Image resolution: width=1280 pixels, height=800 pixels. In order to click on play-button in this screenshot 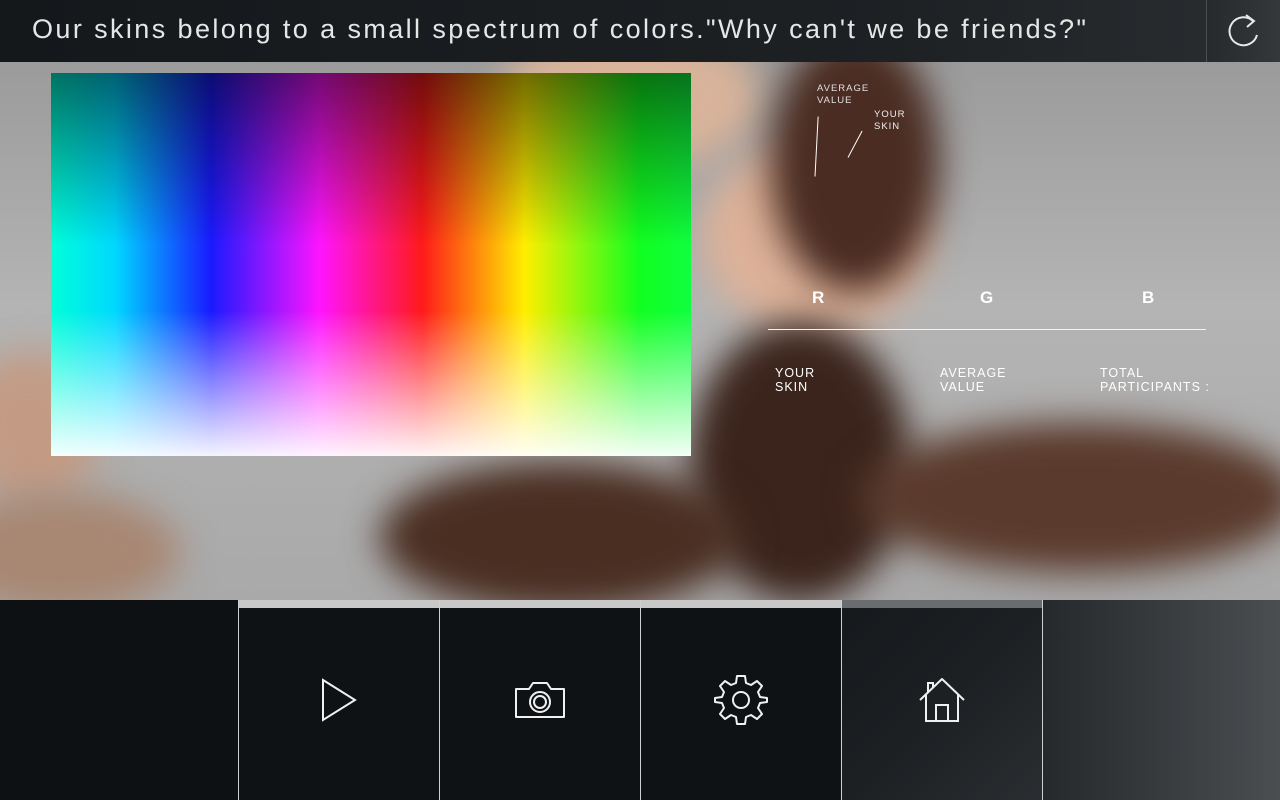, I will do `click(338, 700)`.